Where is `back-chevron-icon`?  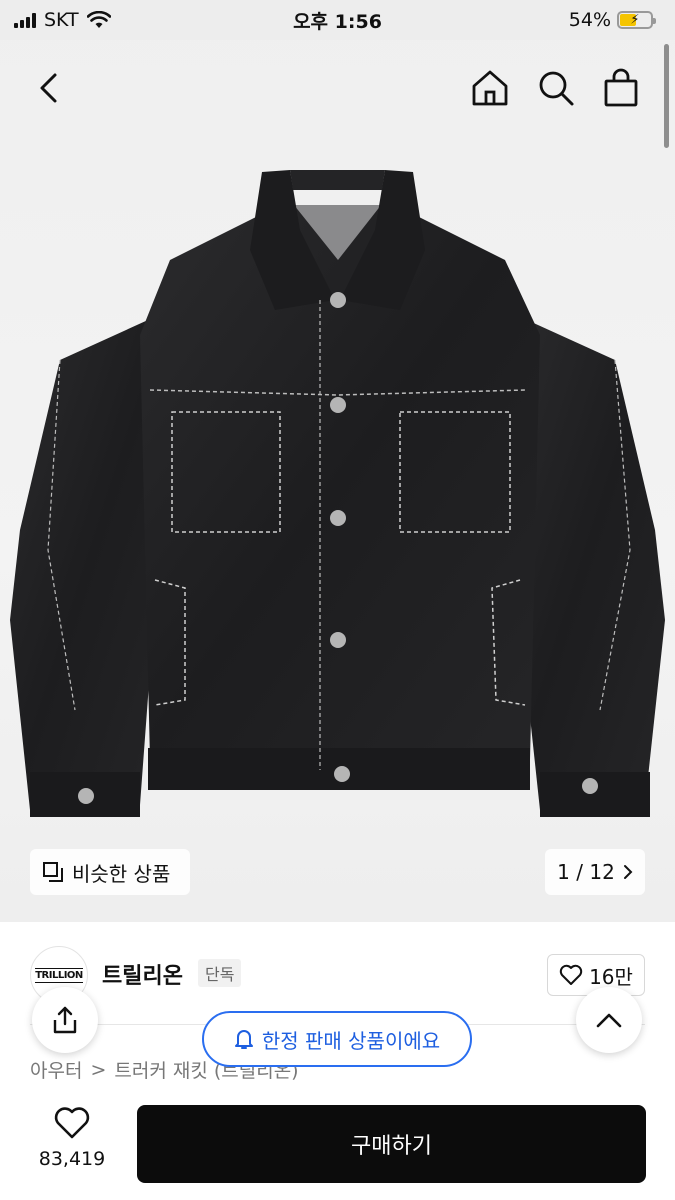 back-chevron-icon is located at coordinates (48, 88).